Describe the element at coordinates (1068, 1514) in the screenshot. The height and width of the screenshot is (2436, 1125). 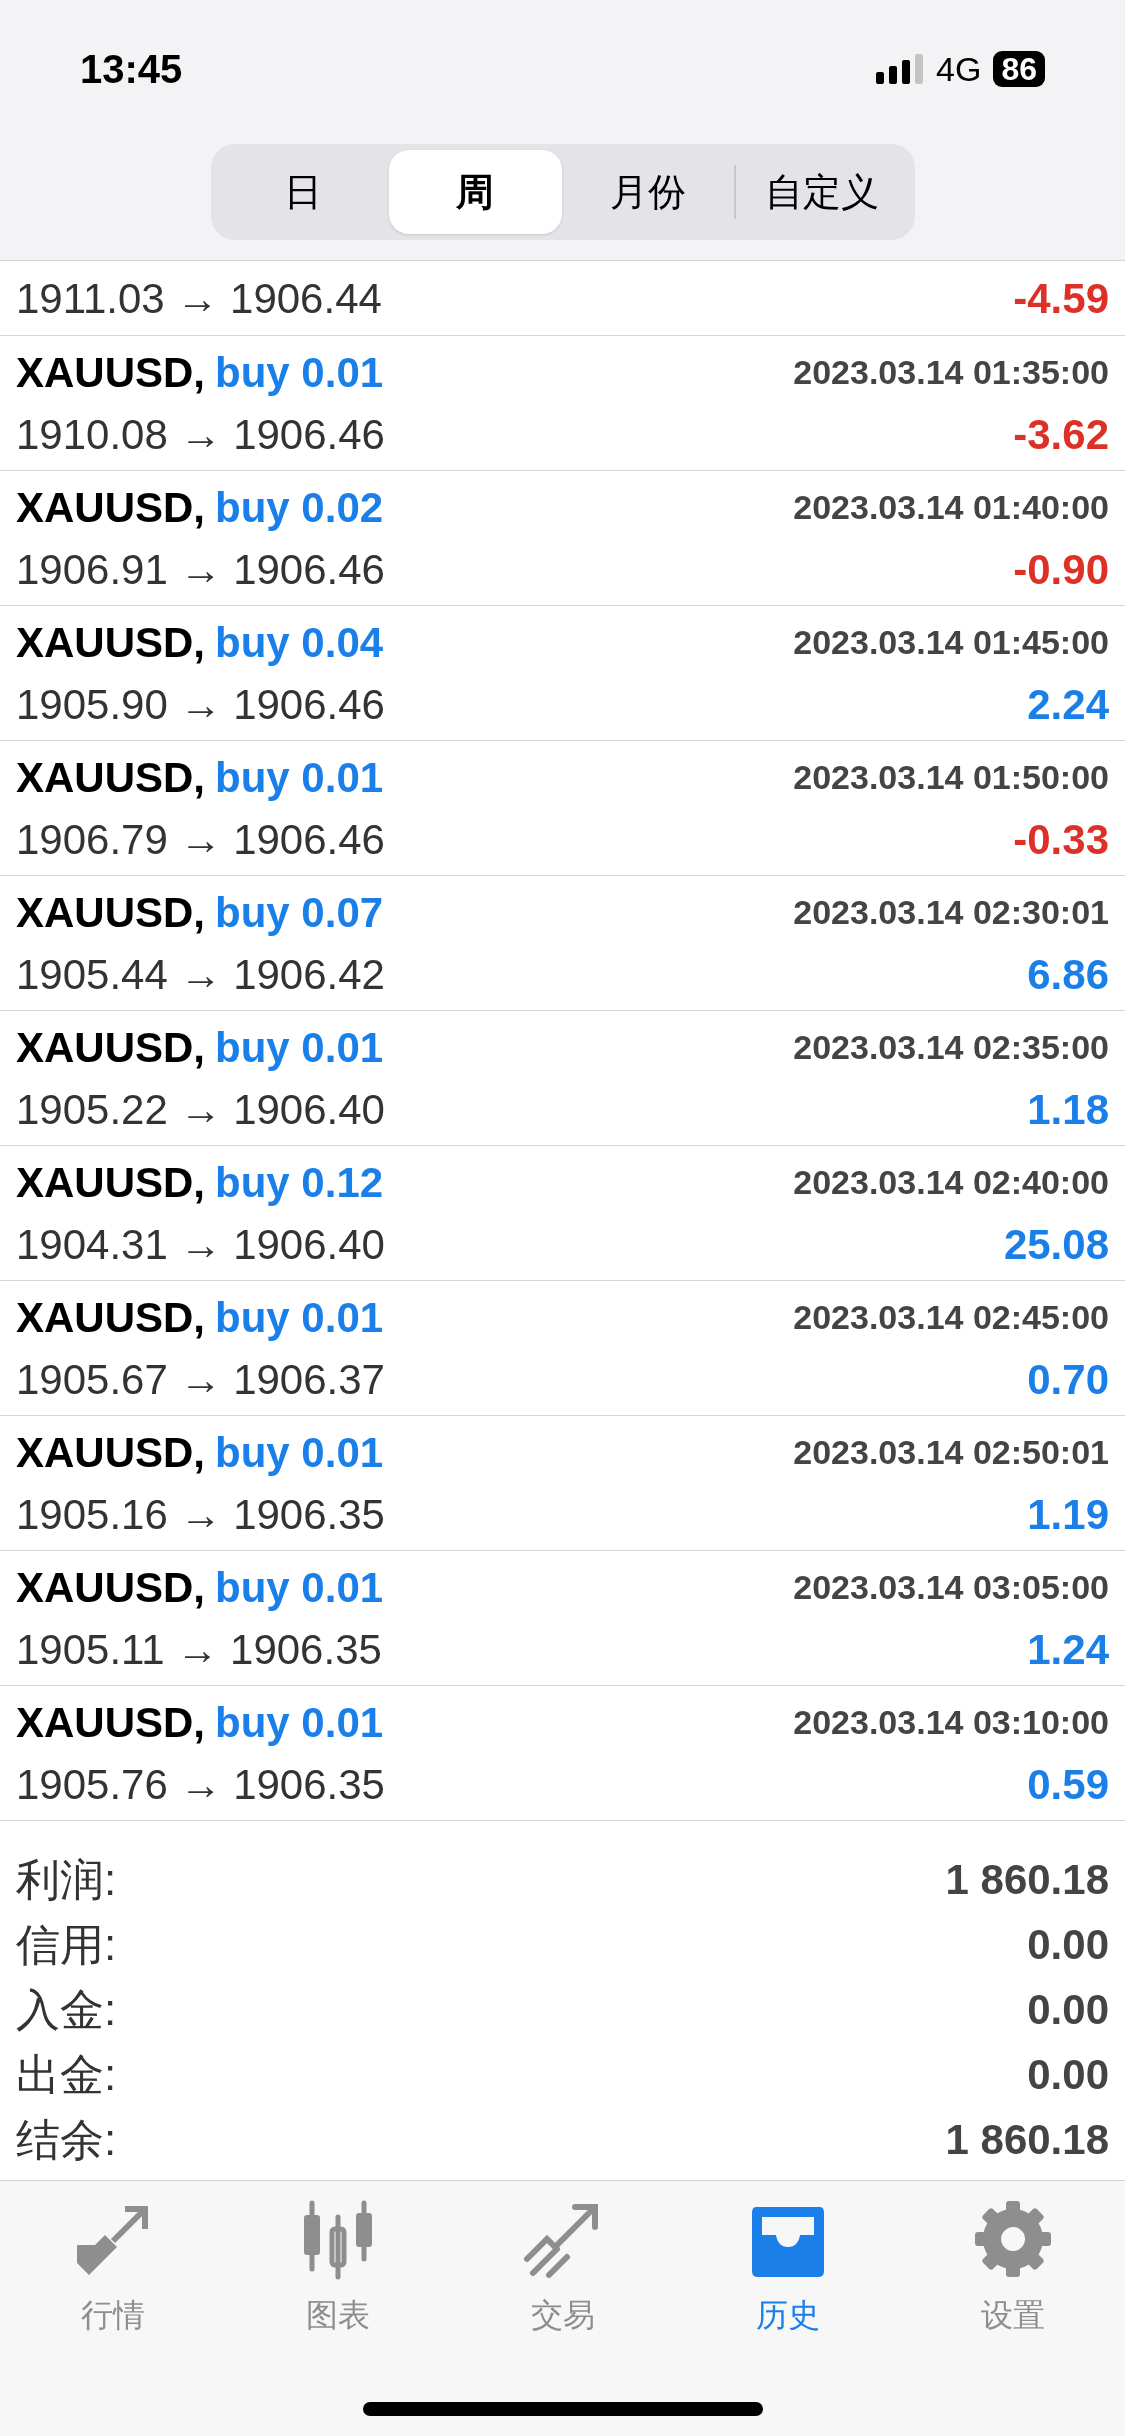
I see `profit-value: 1.19` at that location.